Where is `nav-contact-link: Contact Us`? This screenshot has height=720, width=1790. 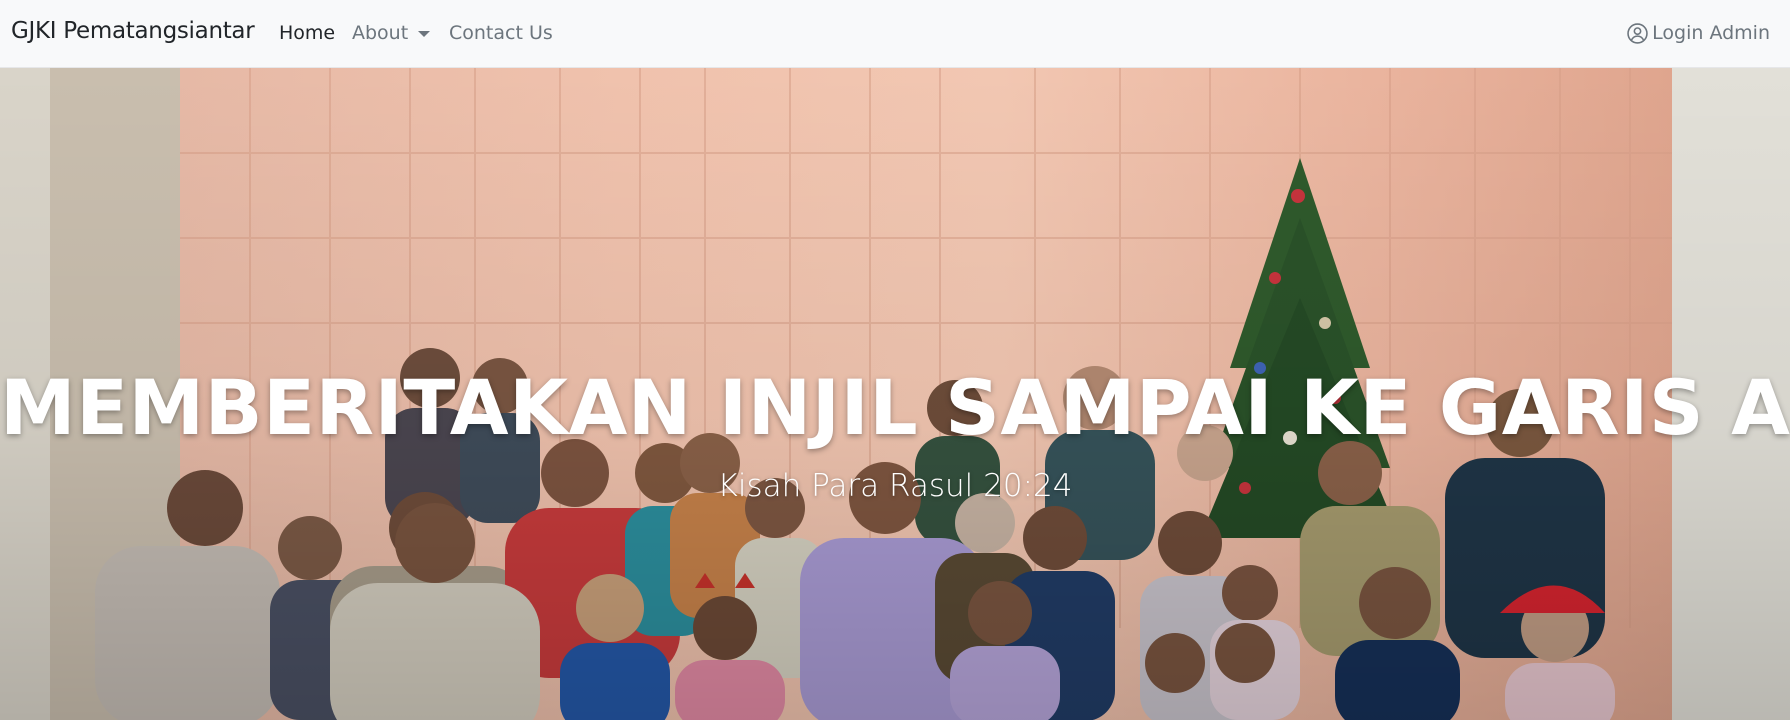
nav-contact-link: Contact Us is located at coordinates (501, 33).